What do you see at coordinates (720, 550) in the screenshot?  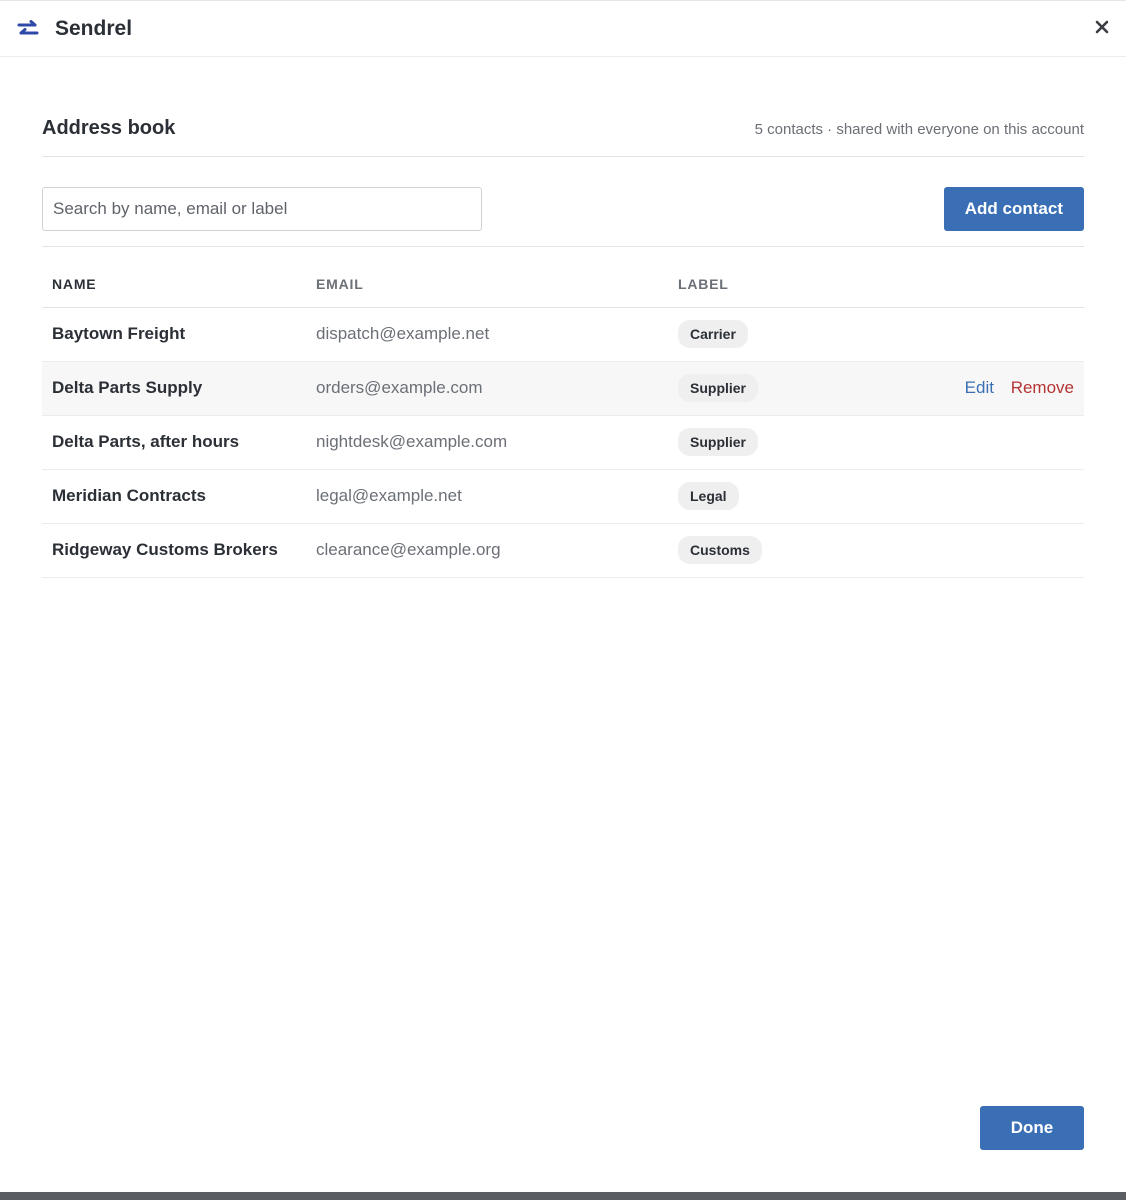 I see `label-badge: Customs` at bounding box center [720, 550].